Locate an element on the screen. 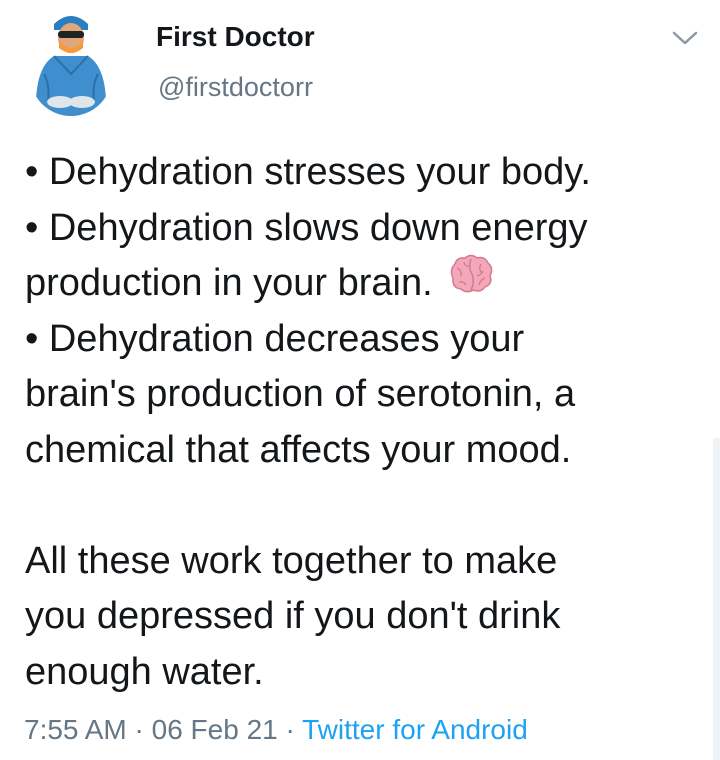  avatar is located at coordinates (71, 60).